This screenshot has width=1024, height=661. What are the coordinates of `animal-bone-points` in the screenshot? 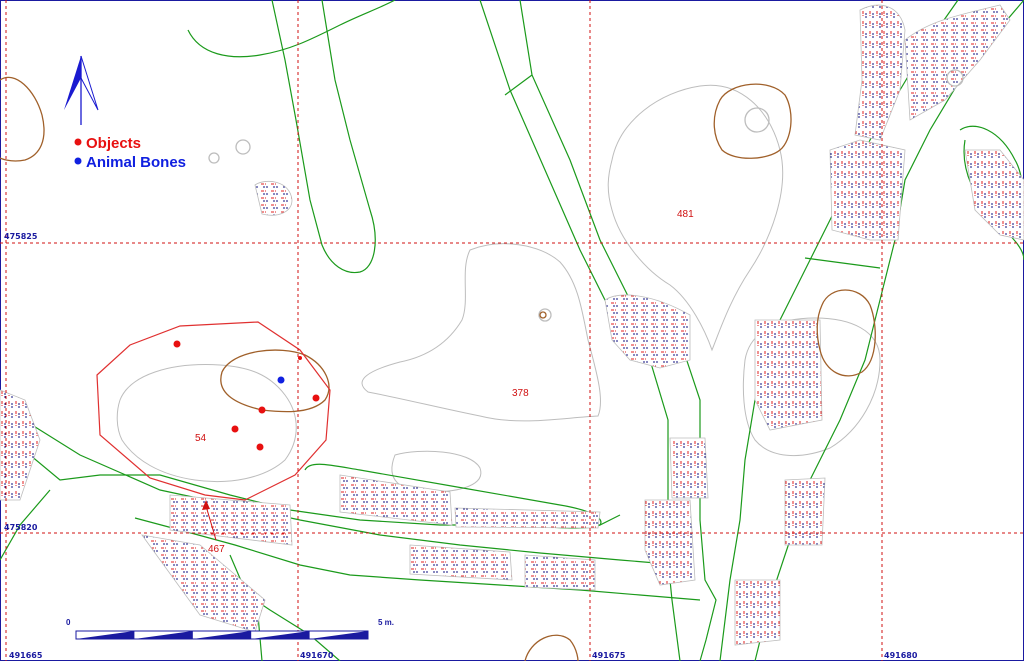 It's located at (281, 380).